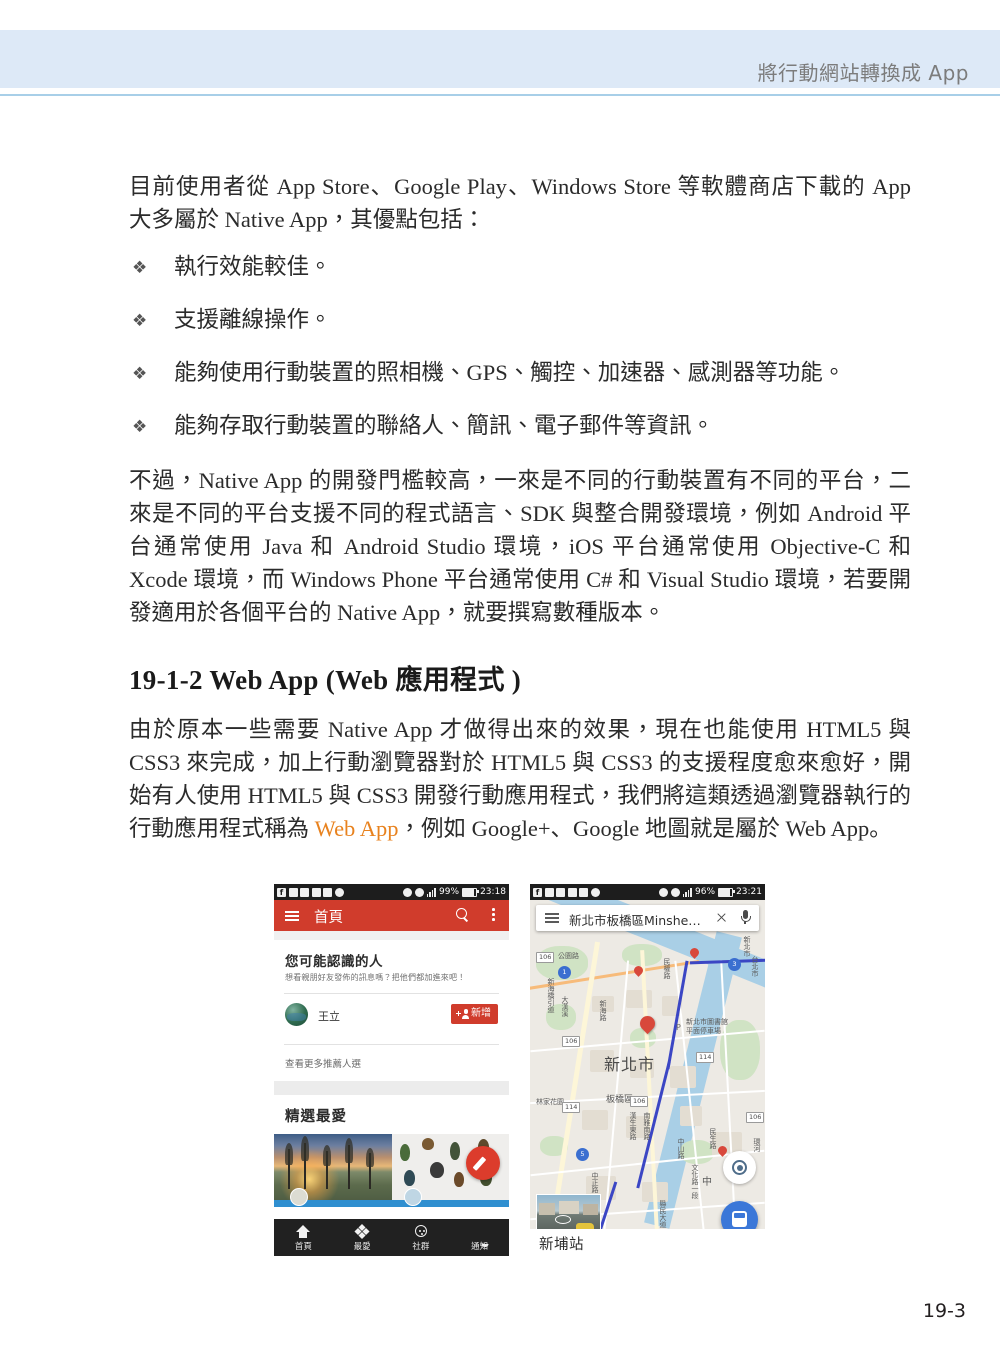 The width and height of the screenshot is (1000, 1357). I want to click on accent-term-web-app: Web App, so click(356, 828).